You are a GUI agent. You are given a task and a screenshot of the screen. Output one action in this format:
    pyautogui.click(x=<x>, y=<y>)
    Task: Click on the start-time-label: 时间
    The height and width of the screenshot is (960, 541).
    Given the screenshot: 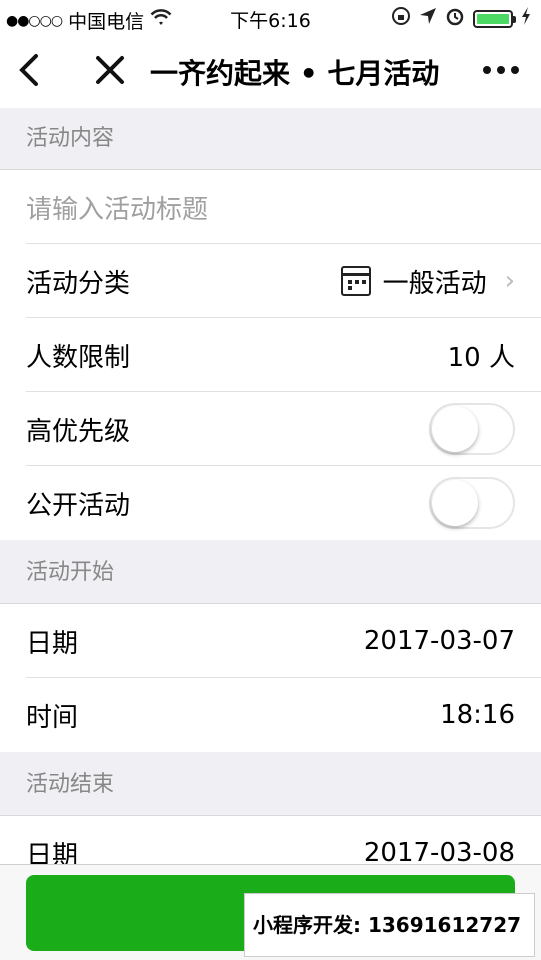 What is the action you would take?
    pyautogui.click(x=52, y=717)
    